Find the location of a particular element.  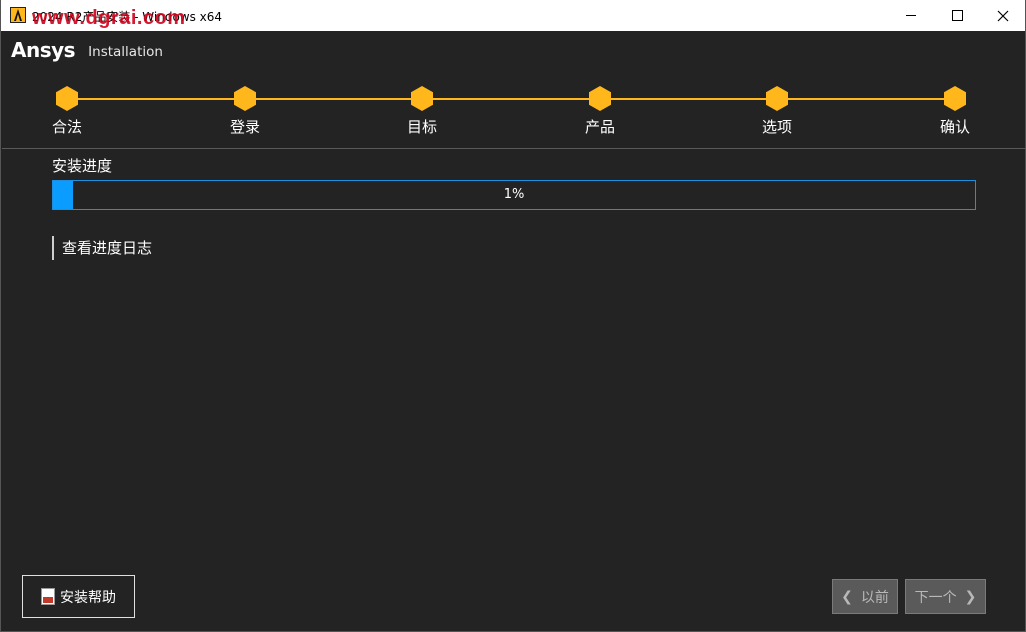

step-label: 登录 is located at coordinates (244, 127).